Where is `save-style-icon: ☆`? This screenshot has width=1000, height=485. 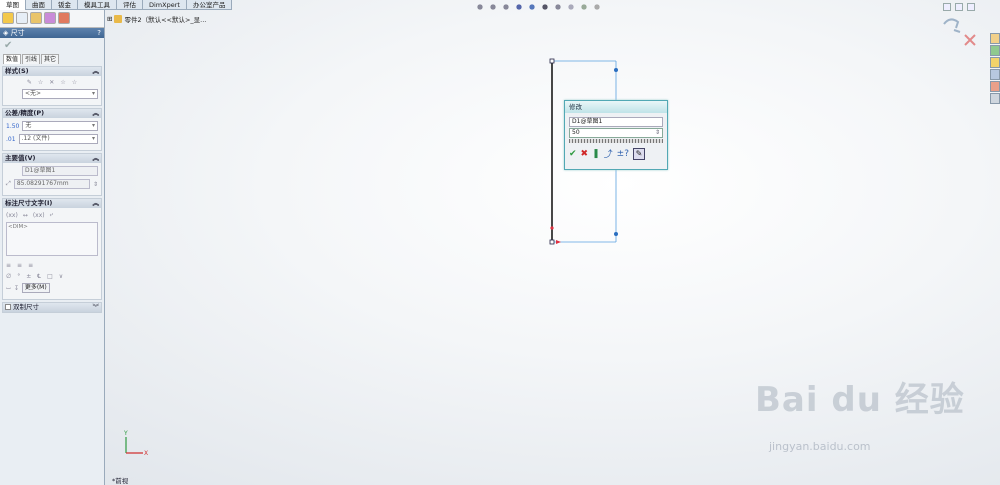
save-style-icon: ☆ is located at coordinates (62, 82).